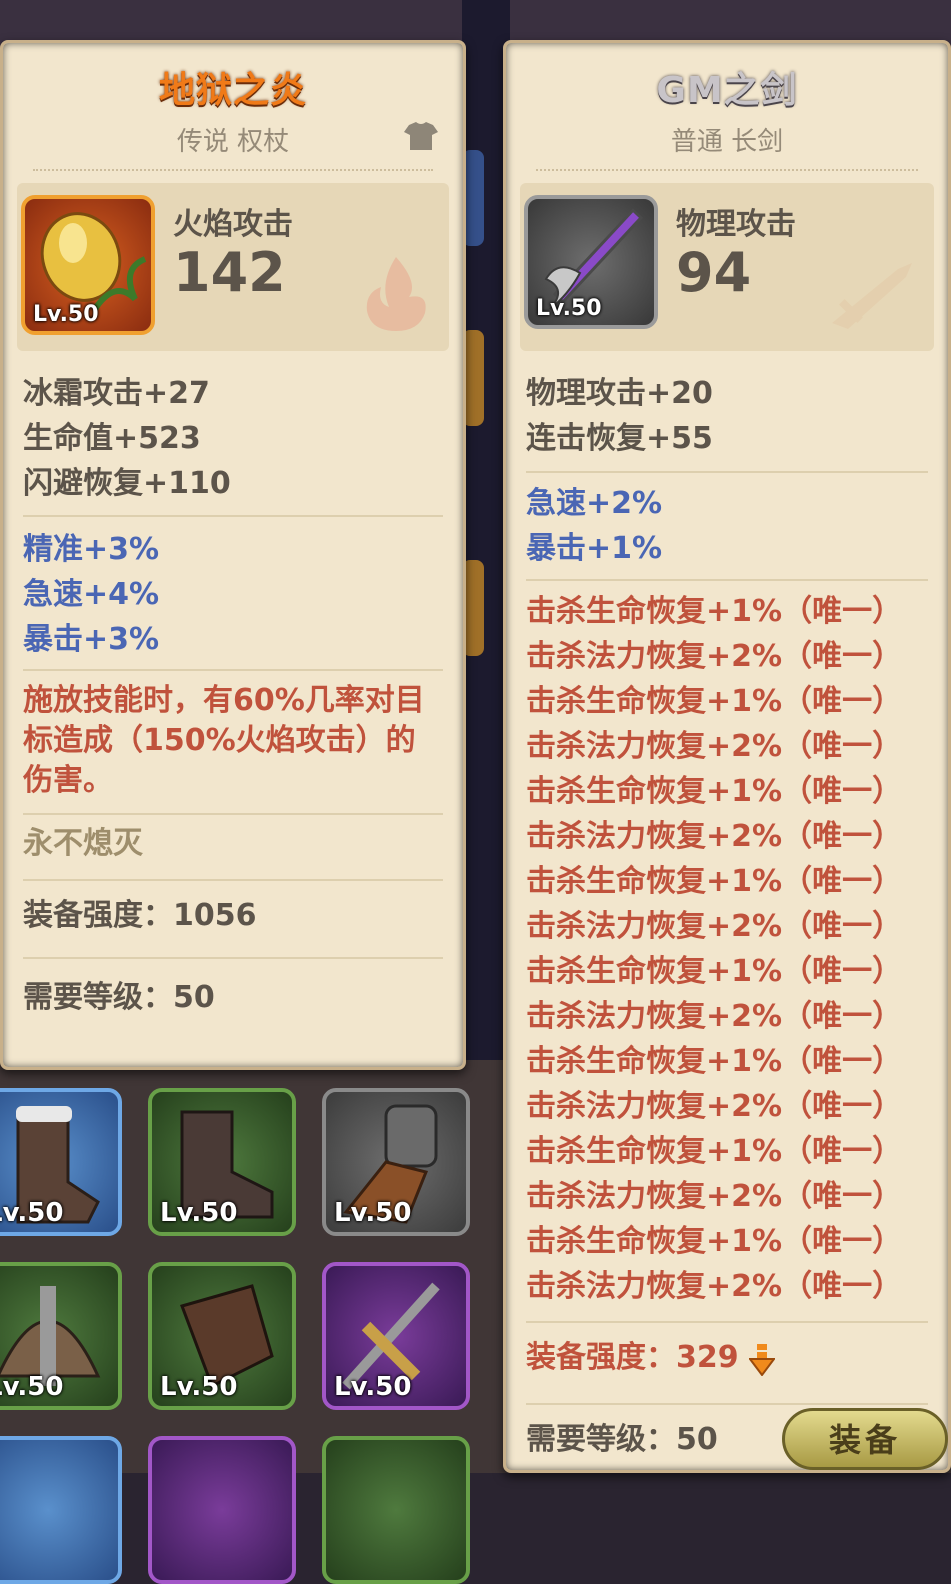  Describe the element at coordinates (233, 142) in the screenshot. I see `item-rarity-type: 传说 权杖` at that location.